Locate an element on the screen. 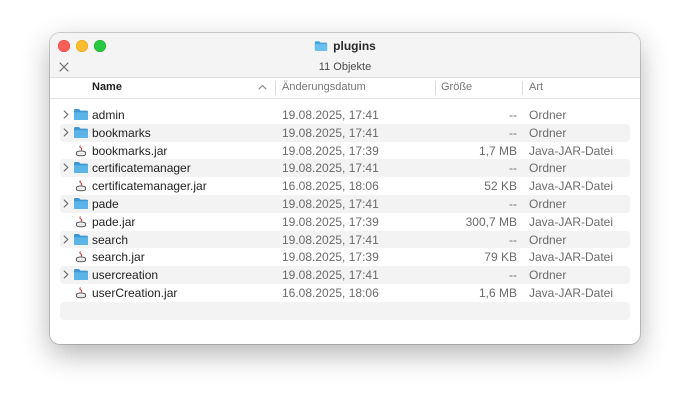  column-header-name: Name is located at coordinates (107, 88).